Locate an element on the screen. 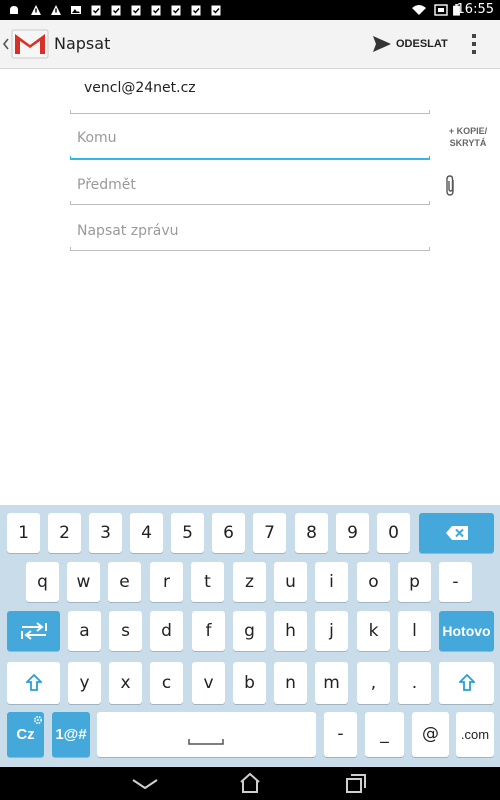 Image resolution: width=500 pixels, height=800 pixels. key-z: z is located at coordinates (249, 582).